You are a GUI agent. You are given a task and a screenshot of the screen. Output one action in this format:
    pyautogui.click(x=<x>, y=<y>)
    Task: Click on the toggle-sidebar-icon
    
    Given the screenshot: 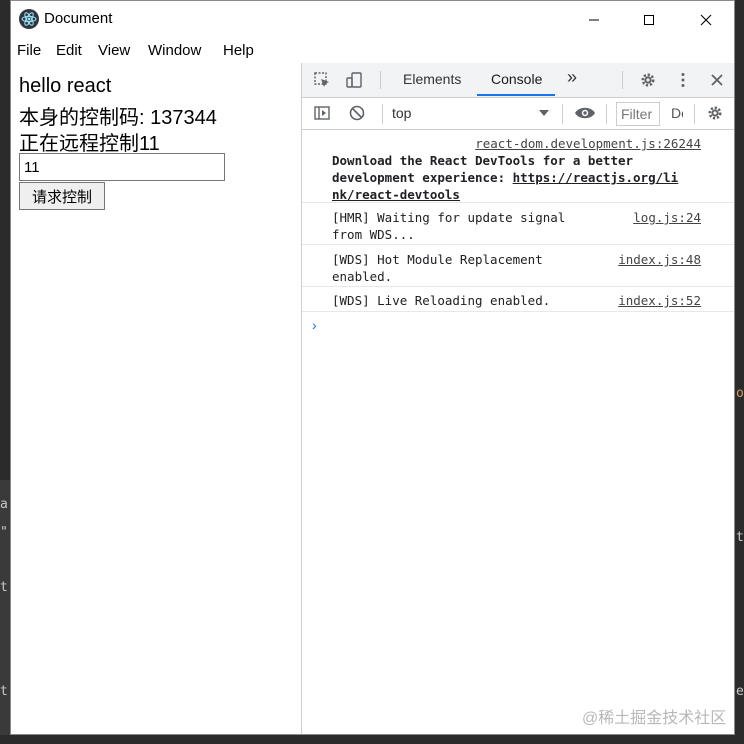 What is the action you would take?
    pyautogui.click(x=322, y=113)
    